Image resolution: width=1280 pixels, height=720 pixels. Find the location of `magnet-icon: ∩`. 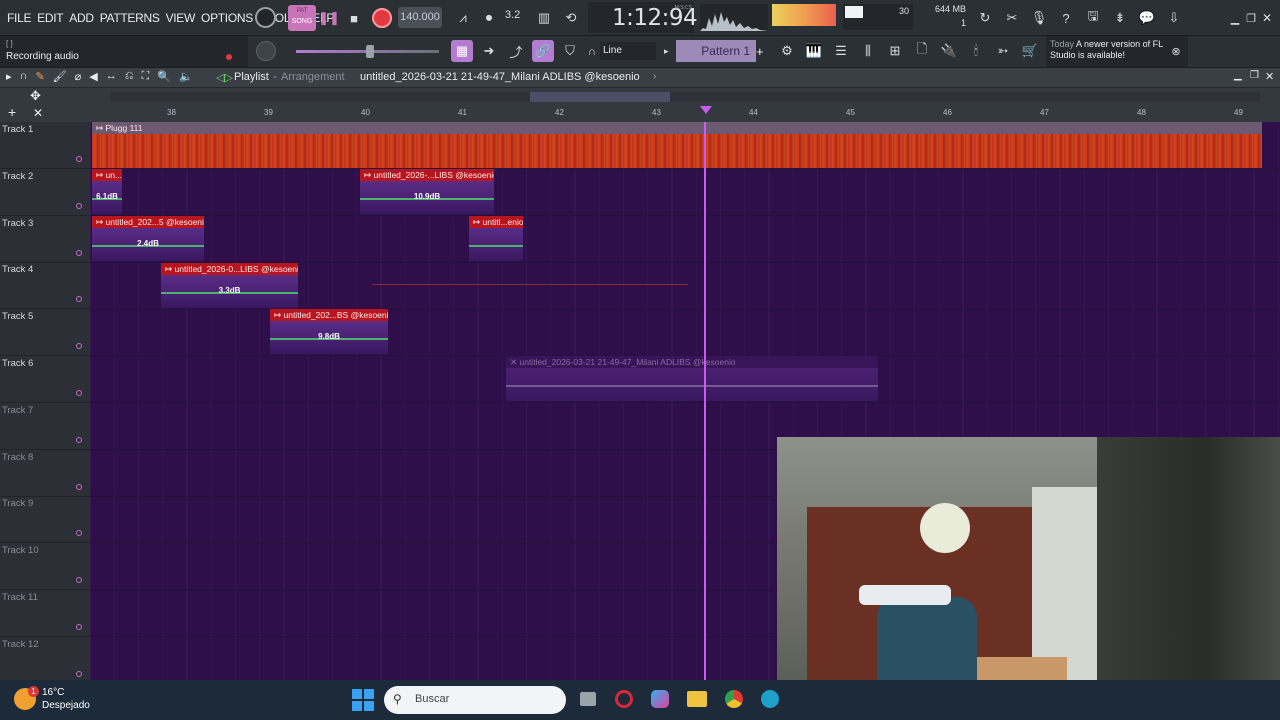

magnet-icon: ∩ is located at coordinates (592, 52).